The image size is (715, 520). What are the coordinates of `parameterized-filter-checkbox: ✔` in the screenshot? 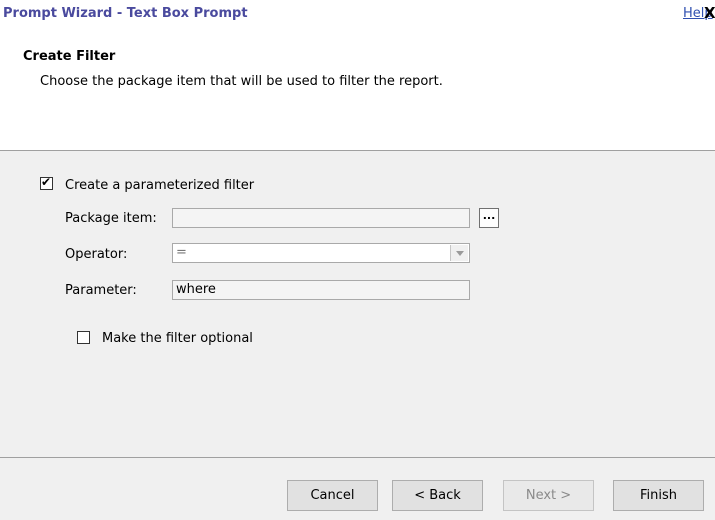 It's located at (46, 182).